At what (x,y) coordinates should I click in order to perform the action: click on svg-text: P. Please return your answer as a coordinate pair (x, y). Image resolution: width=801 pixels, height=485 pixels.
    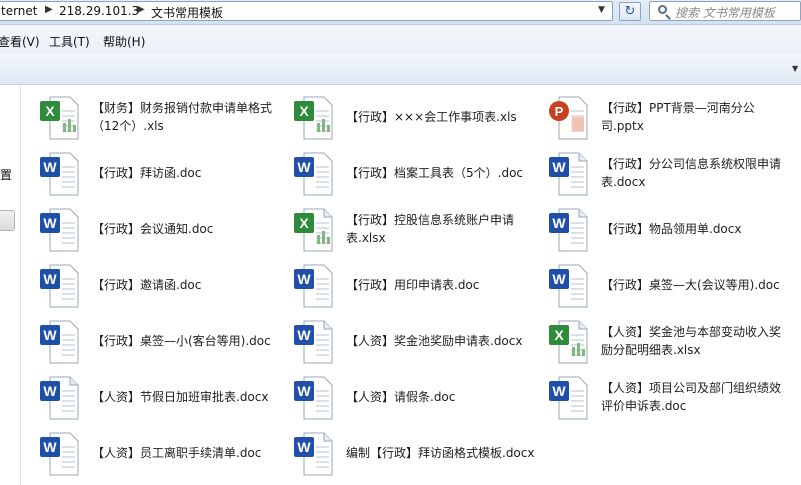
    Looking at the image, I should click on (559, 111).